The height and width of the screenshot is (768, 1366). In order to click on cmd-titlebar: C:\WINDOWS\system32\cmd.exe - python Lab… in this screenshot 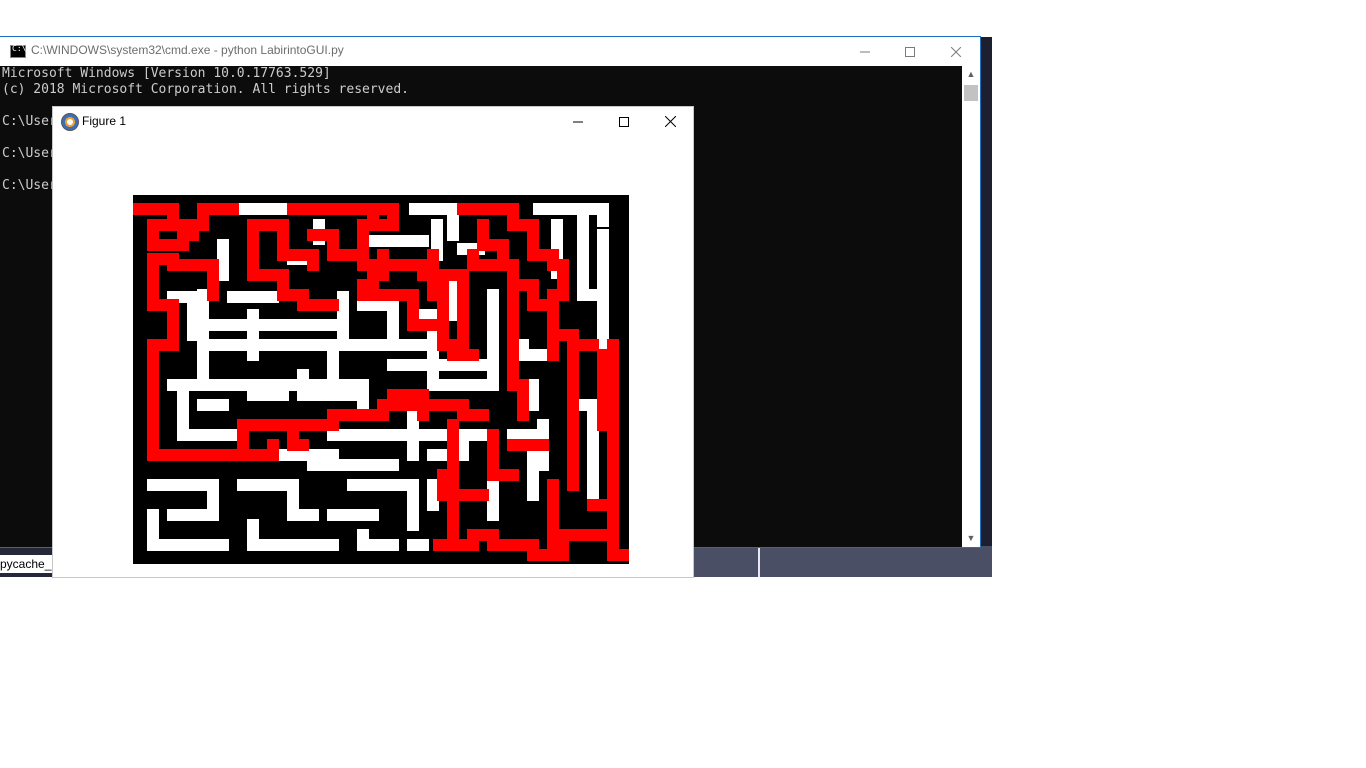, I will do `click(490, 51)`.